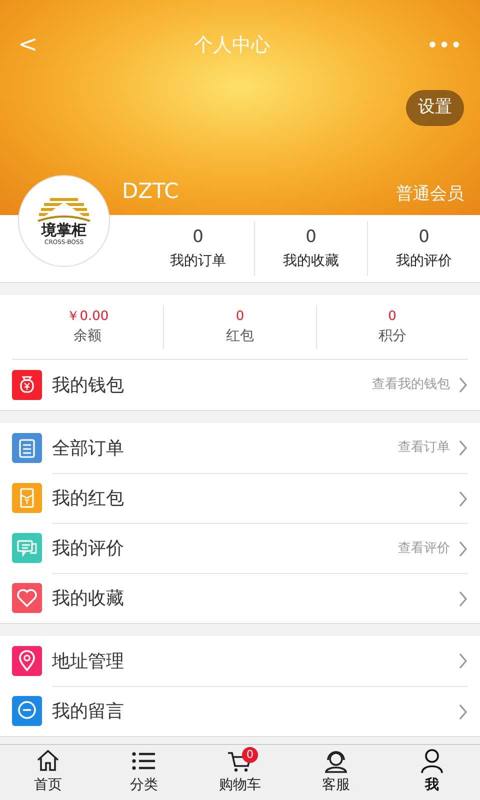  I want to click on stat-label: 我的订单, so click(198, 261).